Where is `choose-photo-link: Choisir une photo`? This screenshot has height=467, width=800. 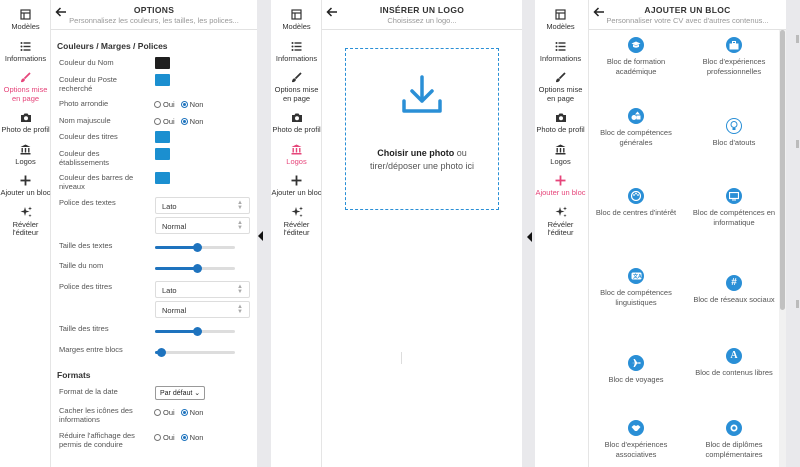
choose-photo-link: Choisir une photo is located at coordinates (415, 153).